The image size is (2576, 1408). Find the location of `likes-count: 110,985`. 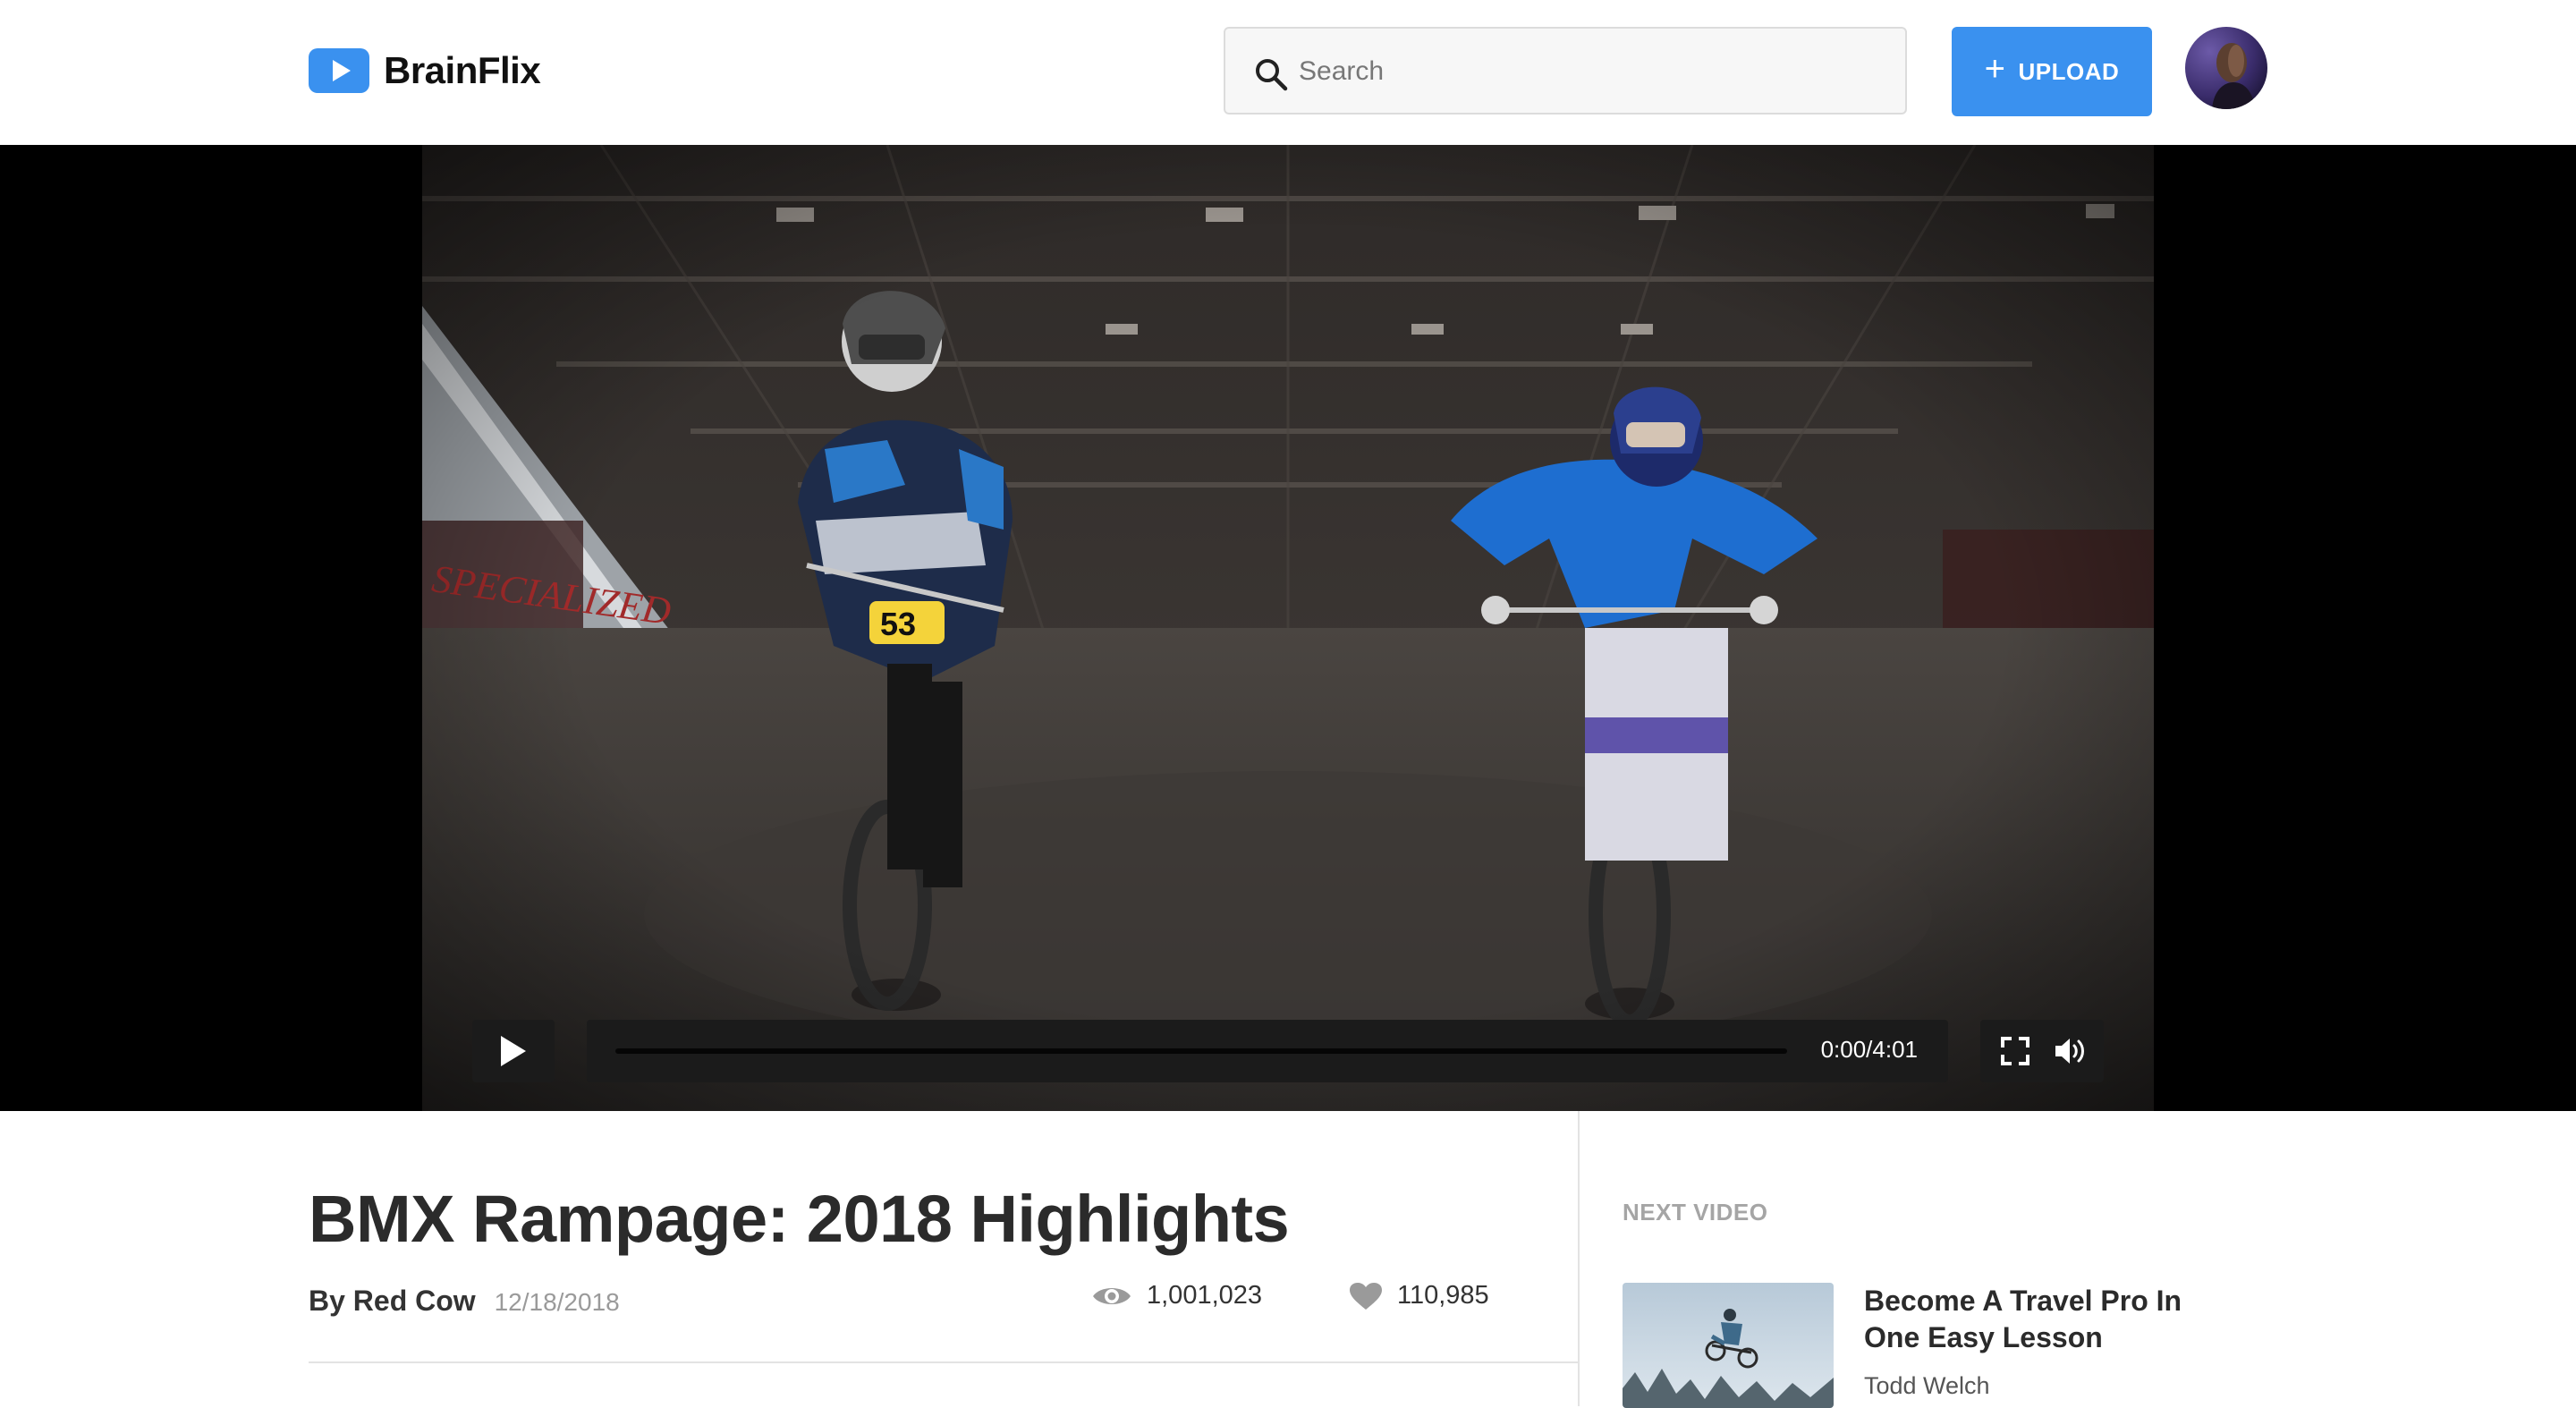

likes-count: 110,985 is located at coordinates (1443, 1295).